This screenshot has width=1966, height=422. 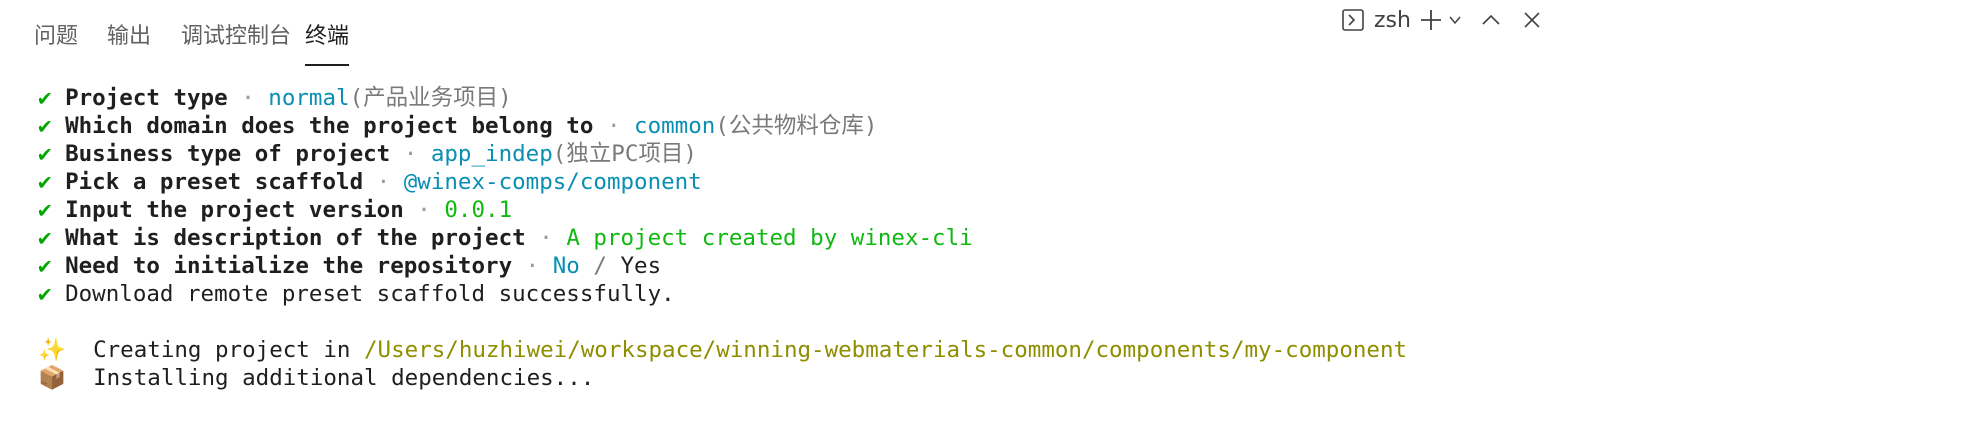 I want to click on terminal-dropdown-button, so click(x=1455, y=20).